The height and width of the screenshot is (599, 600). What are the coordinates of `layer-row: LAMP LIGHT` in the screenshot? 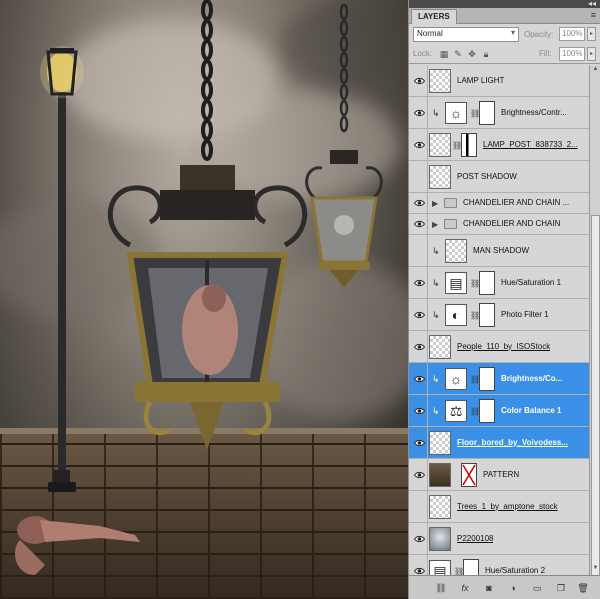 It's located at (499, 81).